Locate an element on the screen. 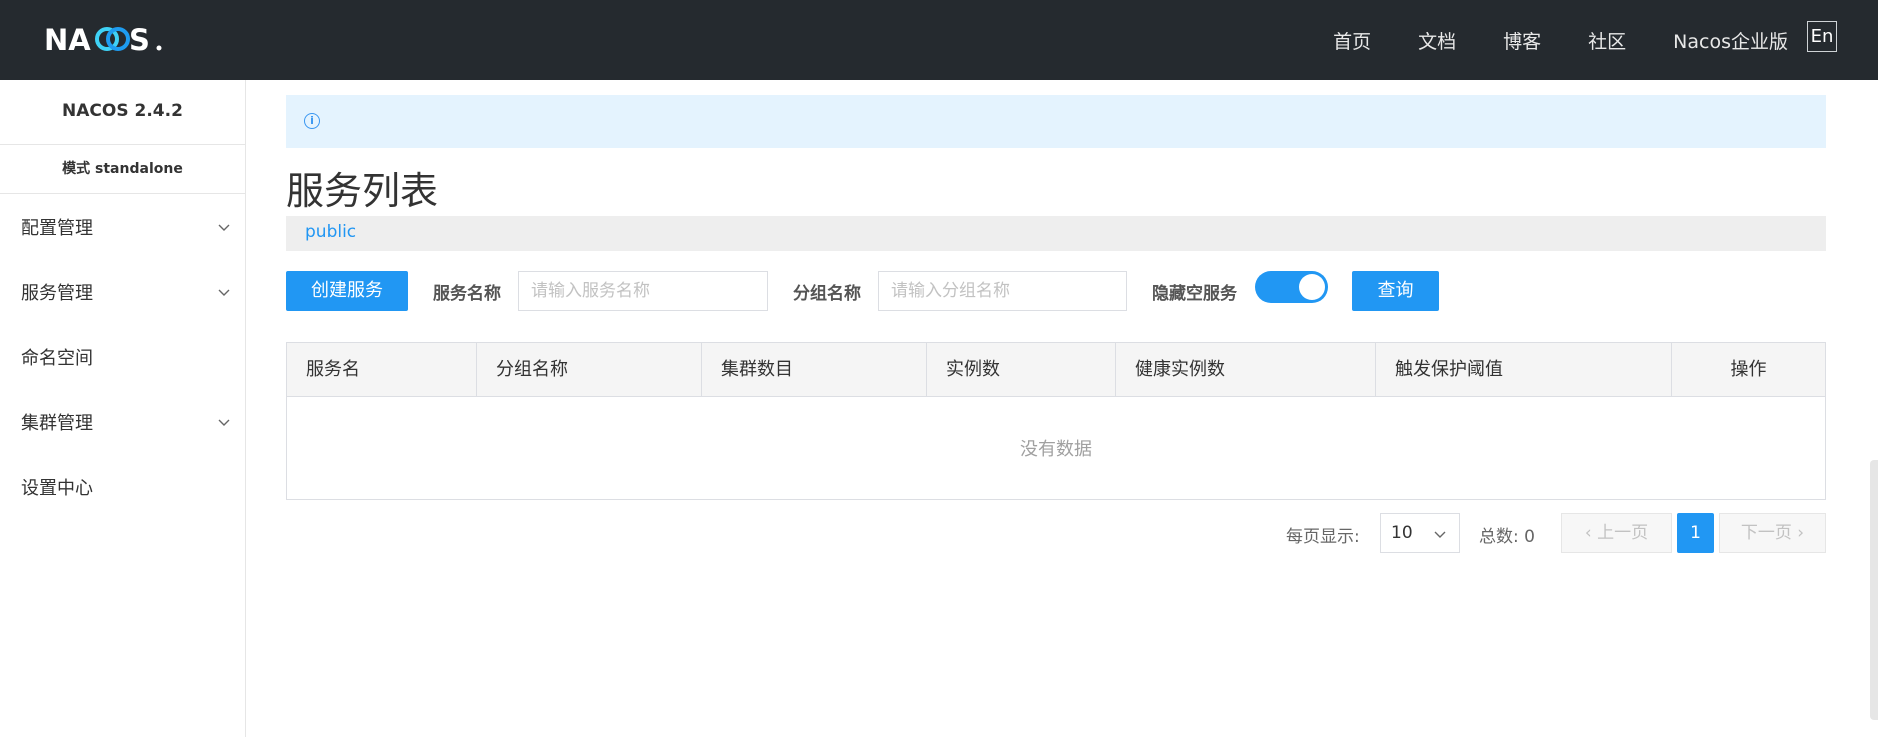  column-service-name: 服务名 is located at coordinates (382, 369).